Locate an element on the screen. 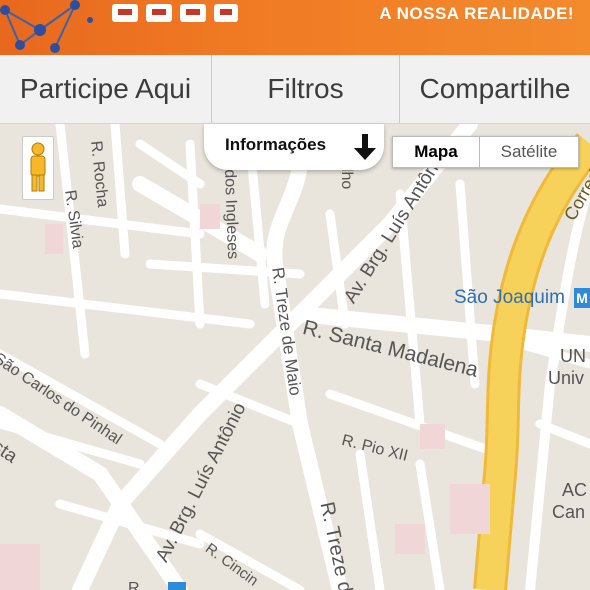 This screenshot has height=590, width=590. place-label-can: Can is located at coordinates (569, 512).